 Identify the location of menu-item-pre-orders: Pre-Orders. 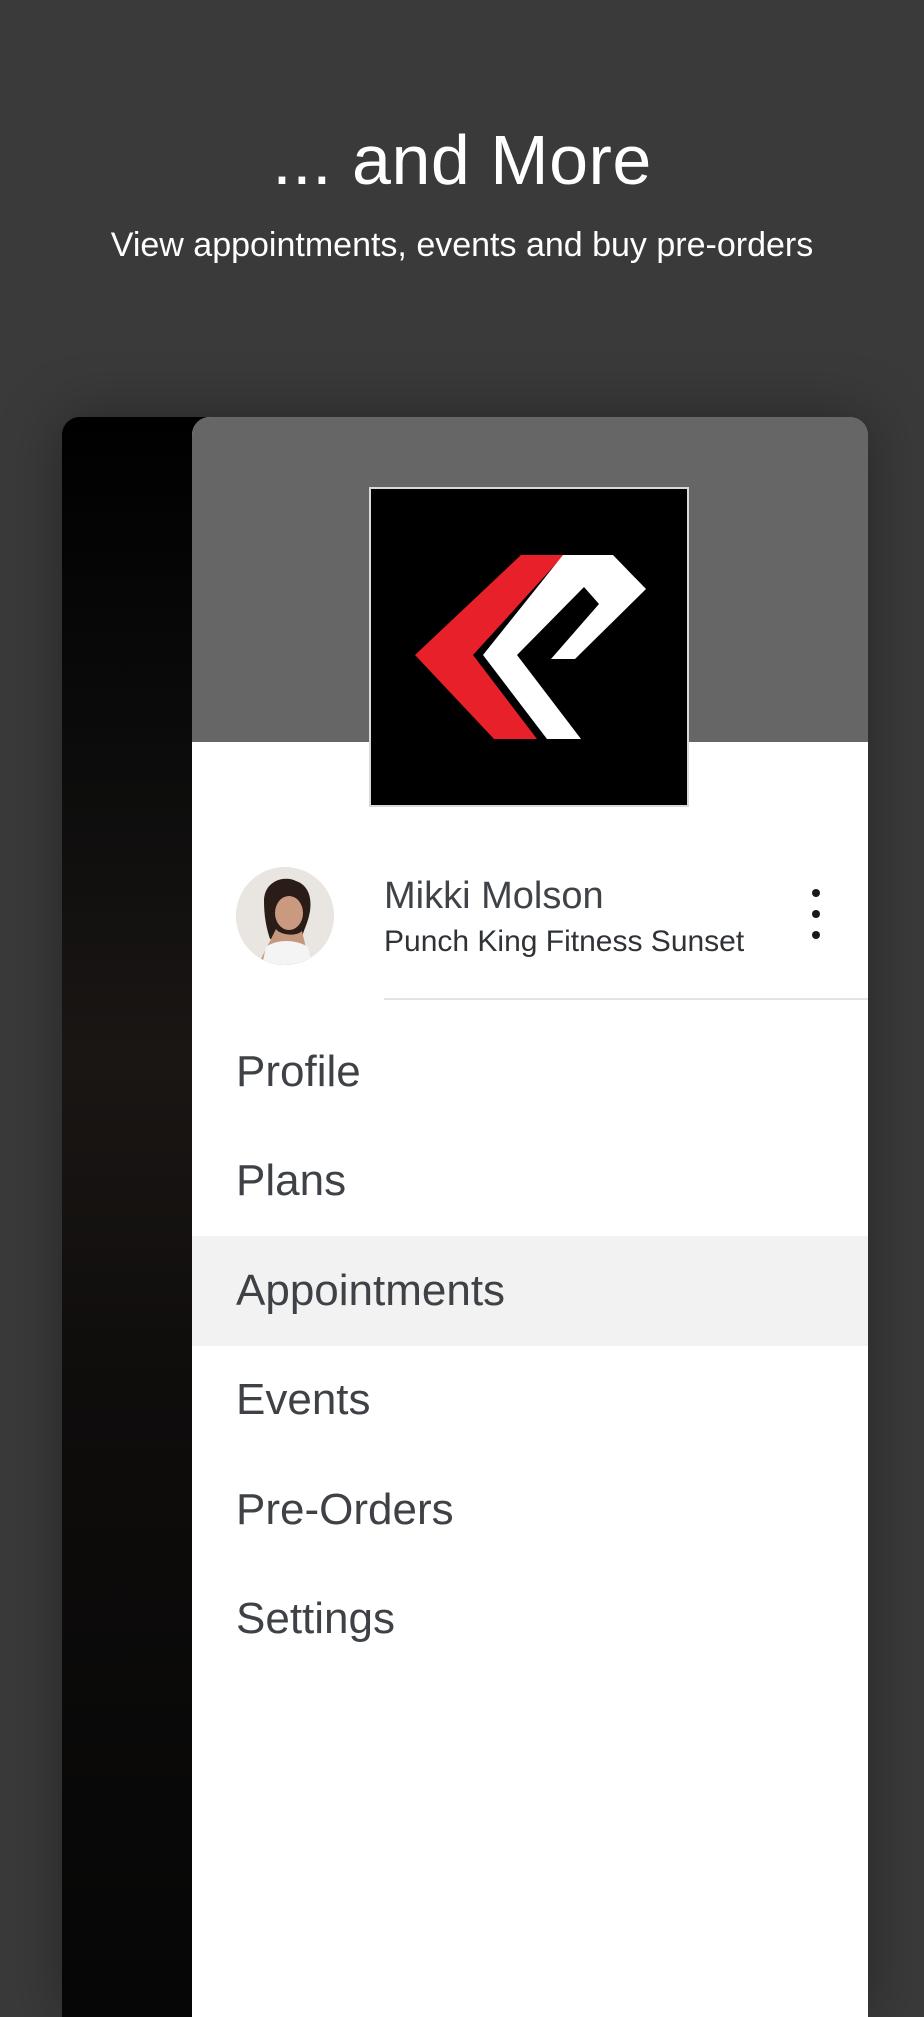
(530, 1510).